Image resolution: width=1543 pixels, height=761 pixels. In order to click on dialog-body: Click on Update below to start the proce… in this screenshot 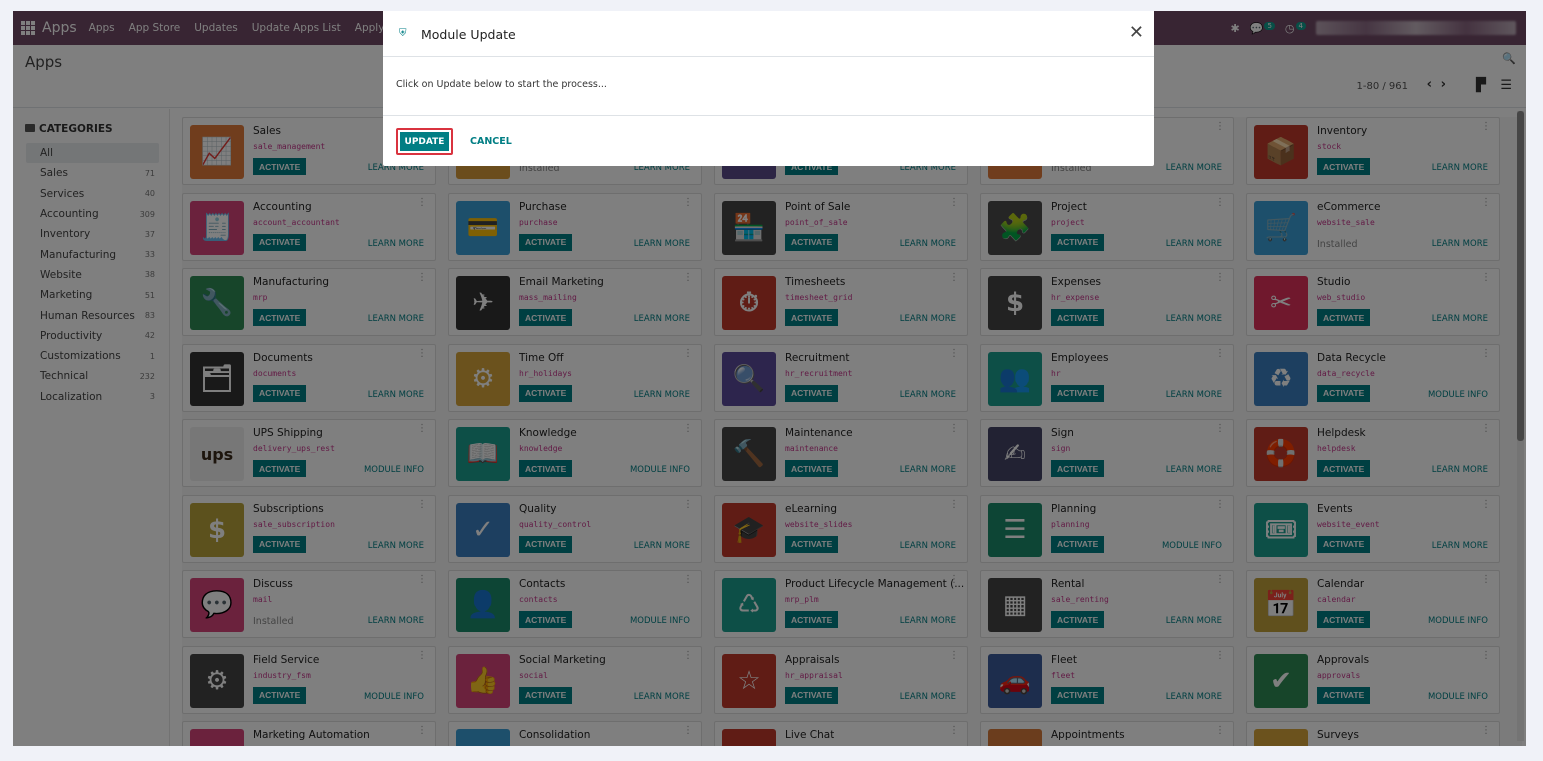, I will do `click(768, 86)`.